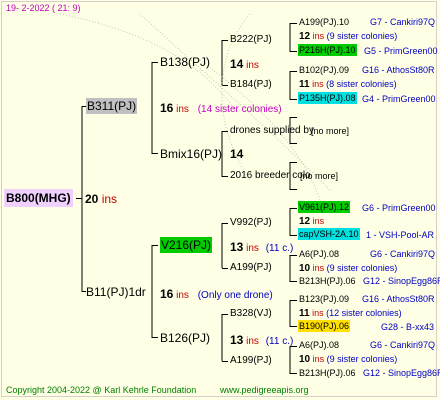 The height and width of the screenshot is (400, 440). What do you see at coordinates (327, 373) in the screenshot?
I see `gen4-row-12: B213H(PJ).06` at bounding box center [327, 373].